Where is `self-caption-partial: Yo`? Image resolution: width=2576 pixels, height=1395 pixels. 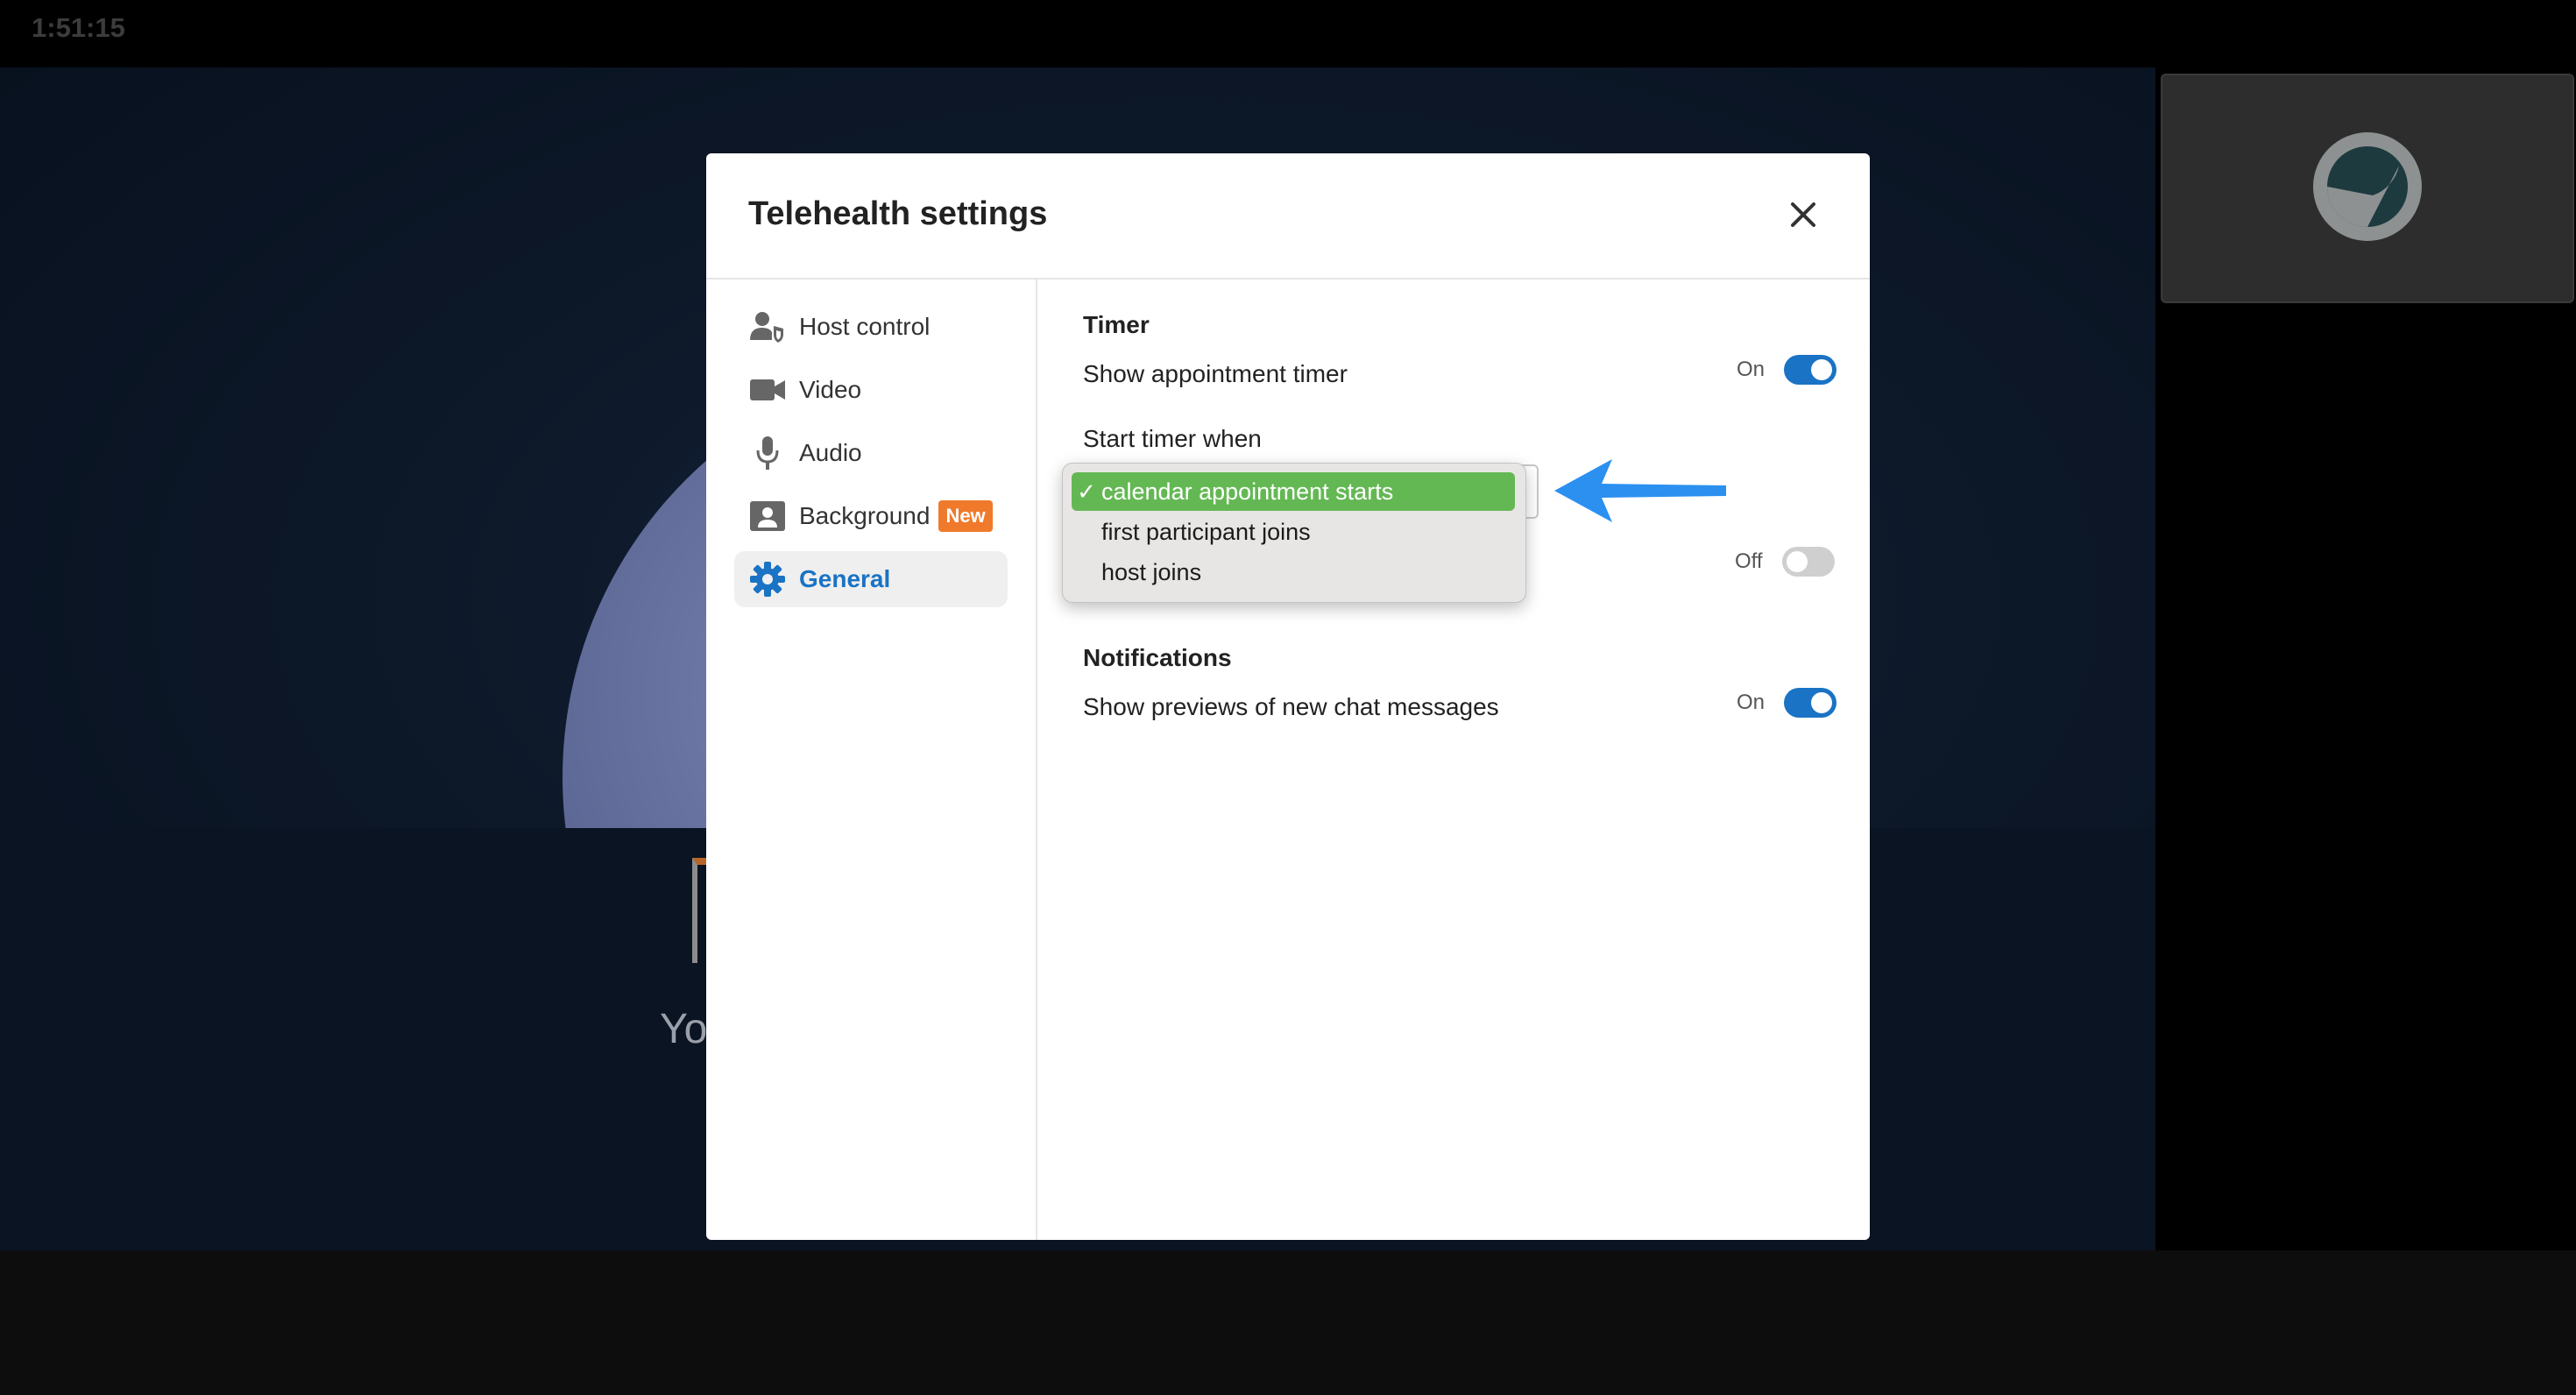
self-caption-partial: Yo is located at coordinates (684, 1029).